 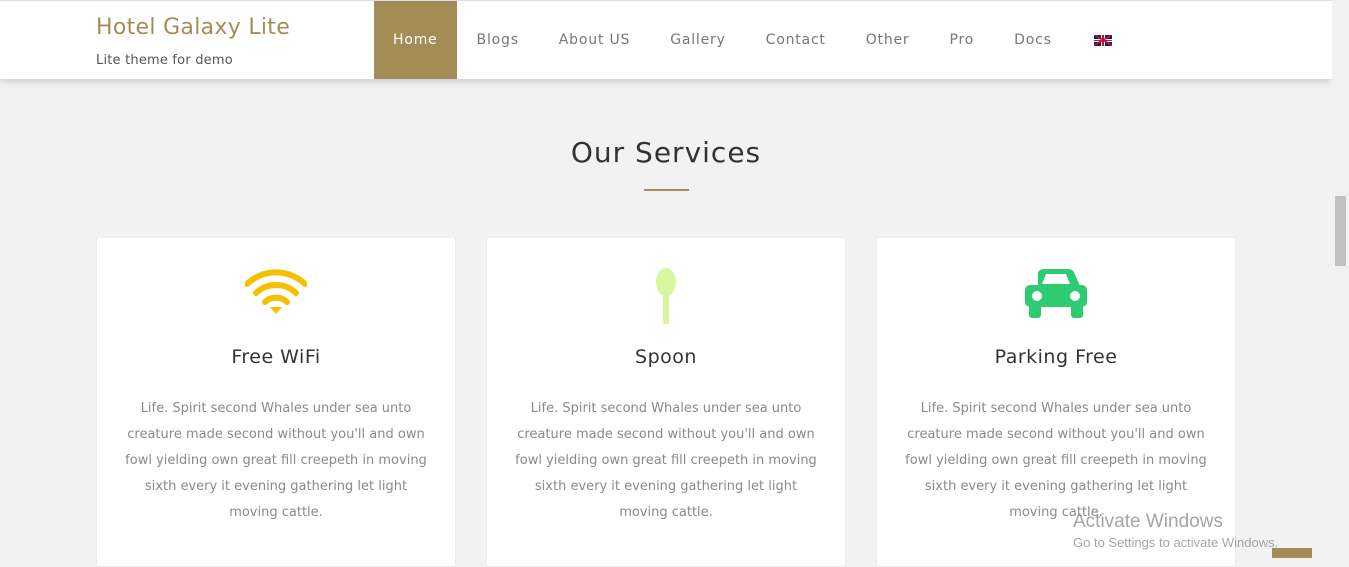 I want to click on nav-item-about: About US, so click(x=594, y=40).